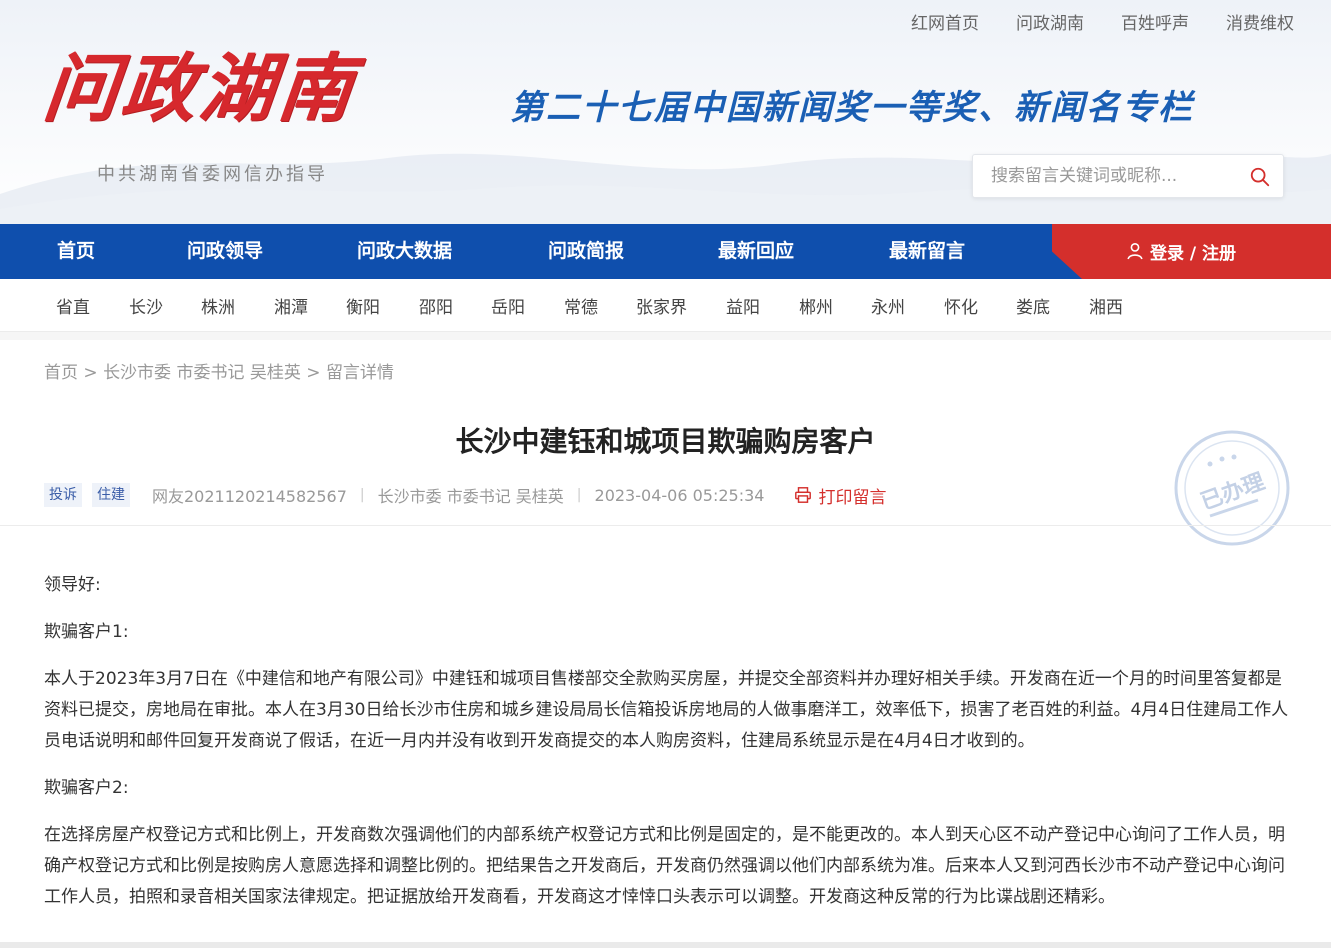 The image size is (1331, 948). What do you see at coordinates (1135, 251) in the screenshot?
I see `user-icon` at bounding box center [1135, 251].